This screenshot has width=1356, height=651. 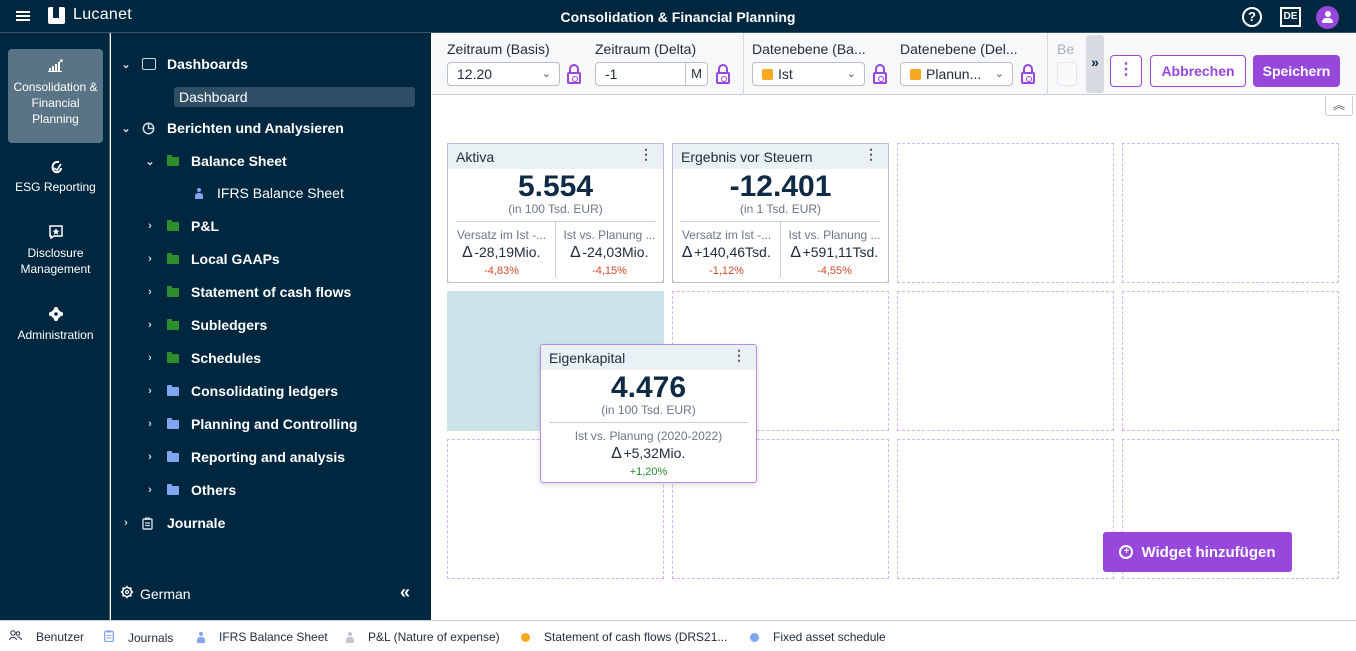 What do you see at coordinates (265, 391) in the screenshot?
I see `tree-item-label: Consolidating ledgers` at bounding box center [265, 391].